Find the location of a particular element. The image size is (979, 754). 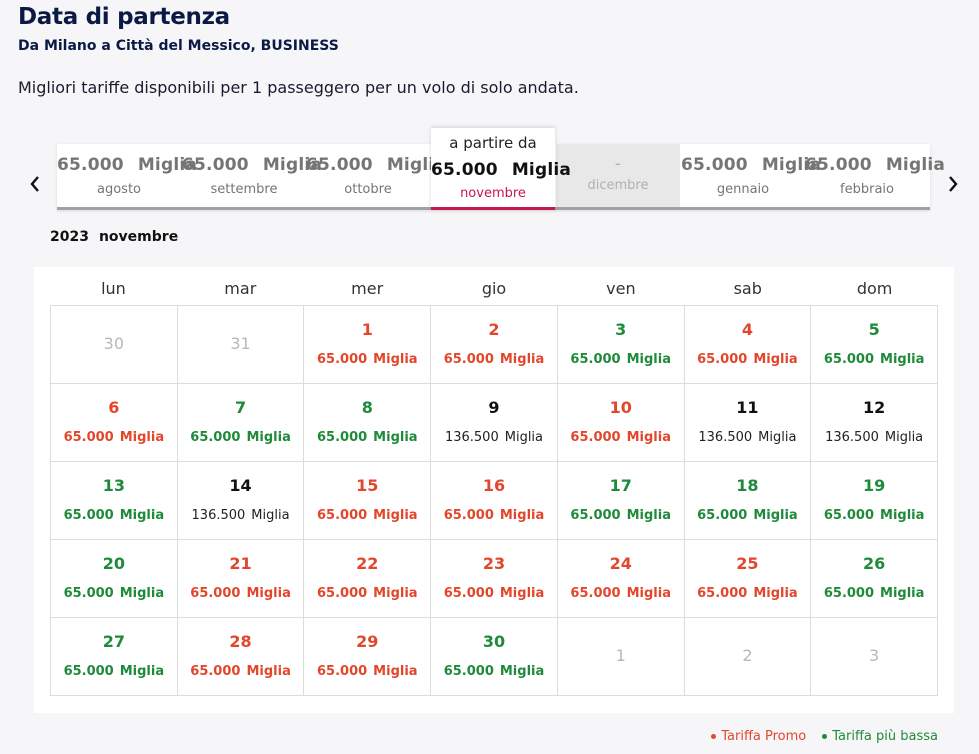

calendar-day: 28 65.000 Miglia is located at coordinates (241, 657).